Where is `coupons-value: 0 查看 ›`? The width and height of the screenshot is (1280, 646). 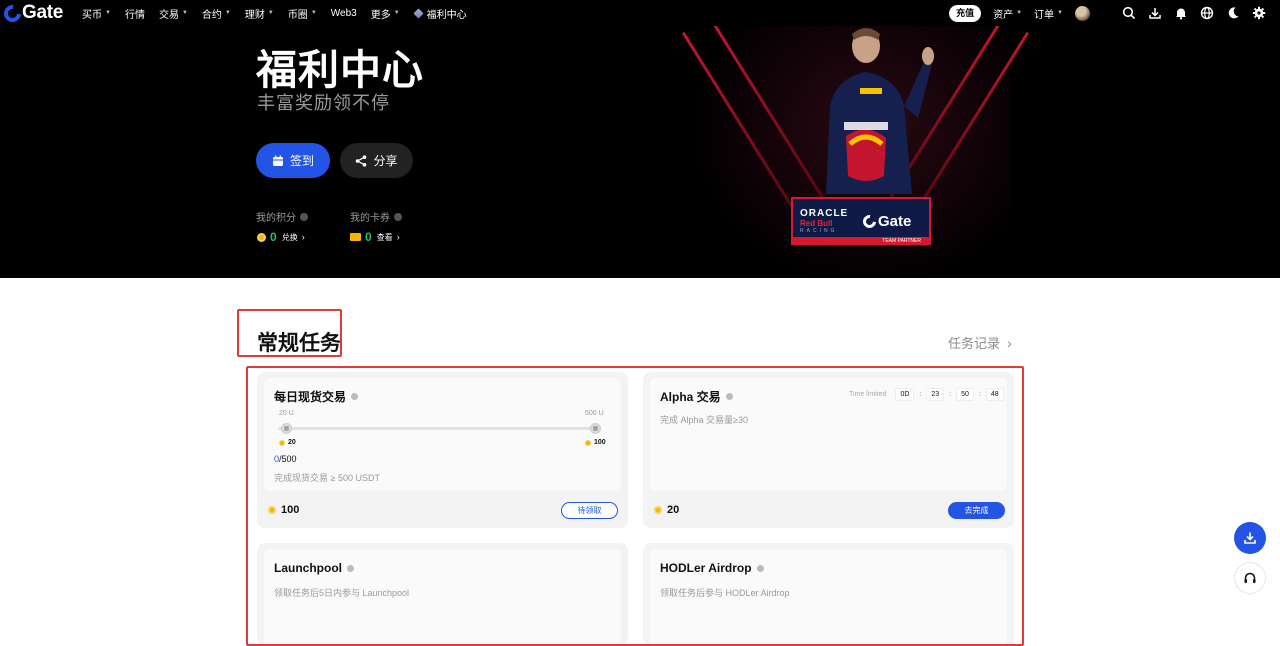 coupons-value: 0 查看 › is located at coordinates (375, 237).